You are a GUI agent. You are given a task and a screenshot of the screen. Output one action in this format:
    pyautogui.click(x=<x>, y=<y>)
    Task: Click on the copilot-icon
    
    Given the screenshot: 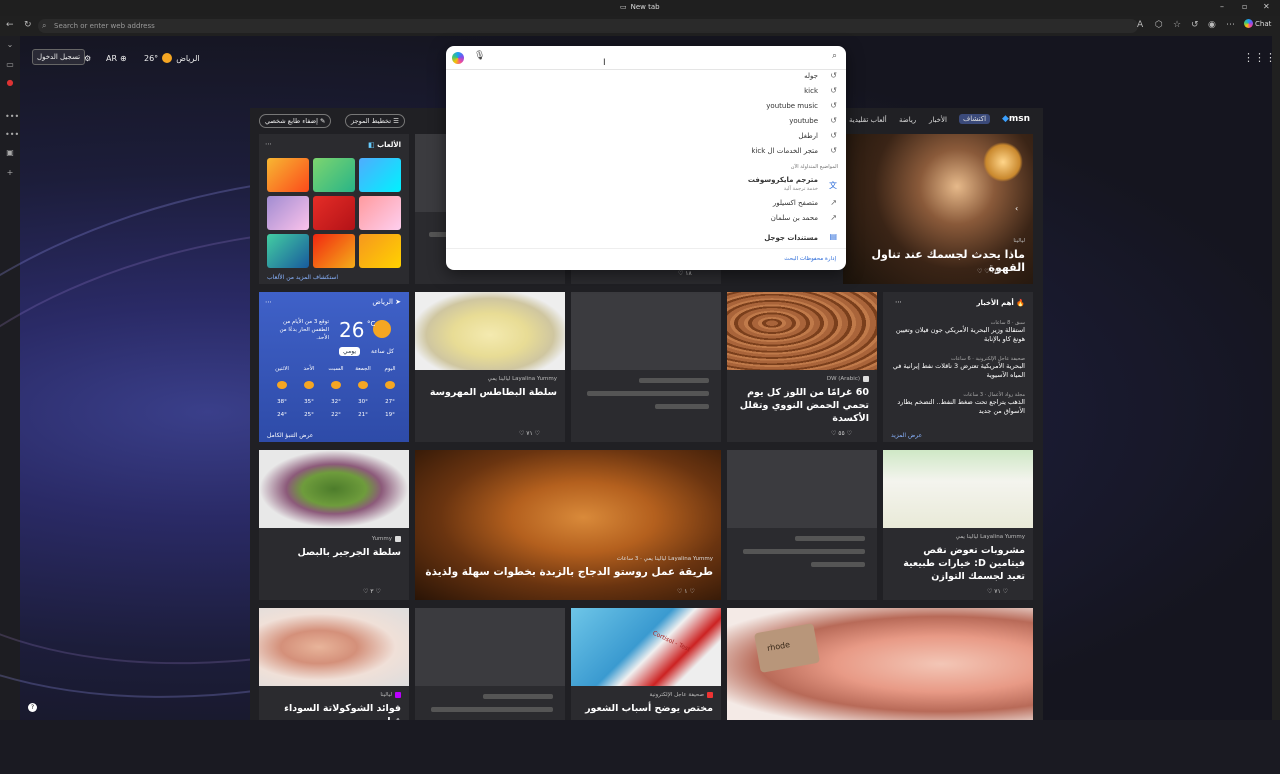 What is the action you would take?
    pyautogui.click(x=458, y=58)
    